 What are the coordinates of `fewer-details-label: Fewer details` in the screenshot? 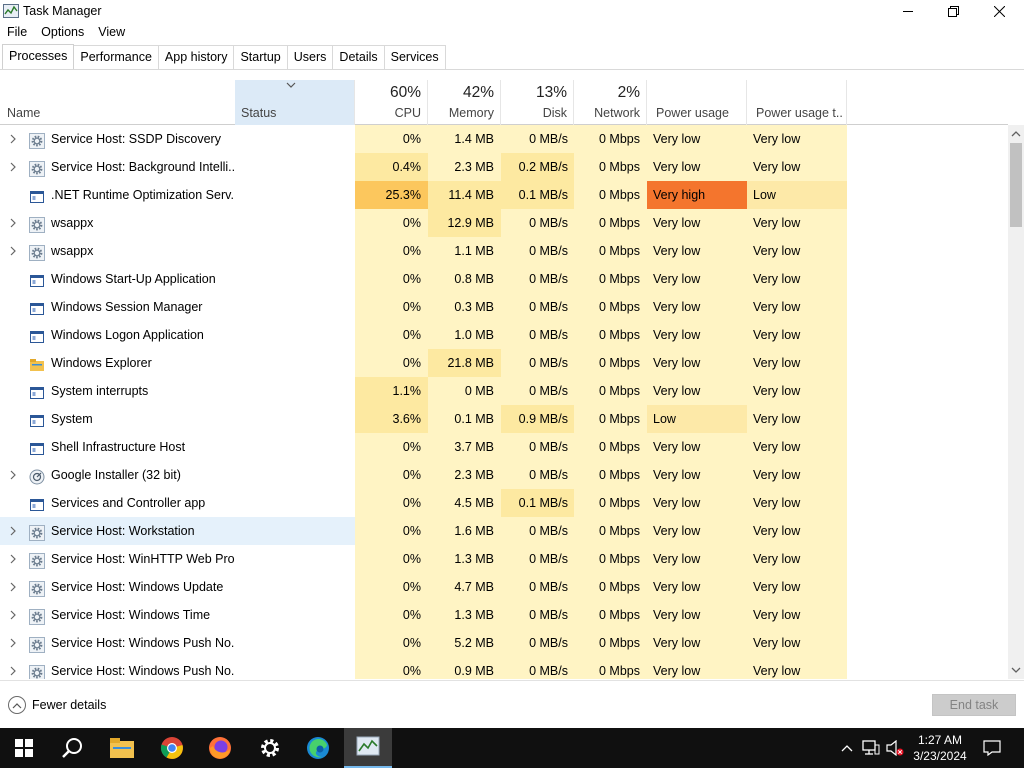 It's located at (69, 705).